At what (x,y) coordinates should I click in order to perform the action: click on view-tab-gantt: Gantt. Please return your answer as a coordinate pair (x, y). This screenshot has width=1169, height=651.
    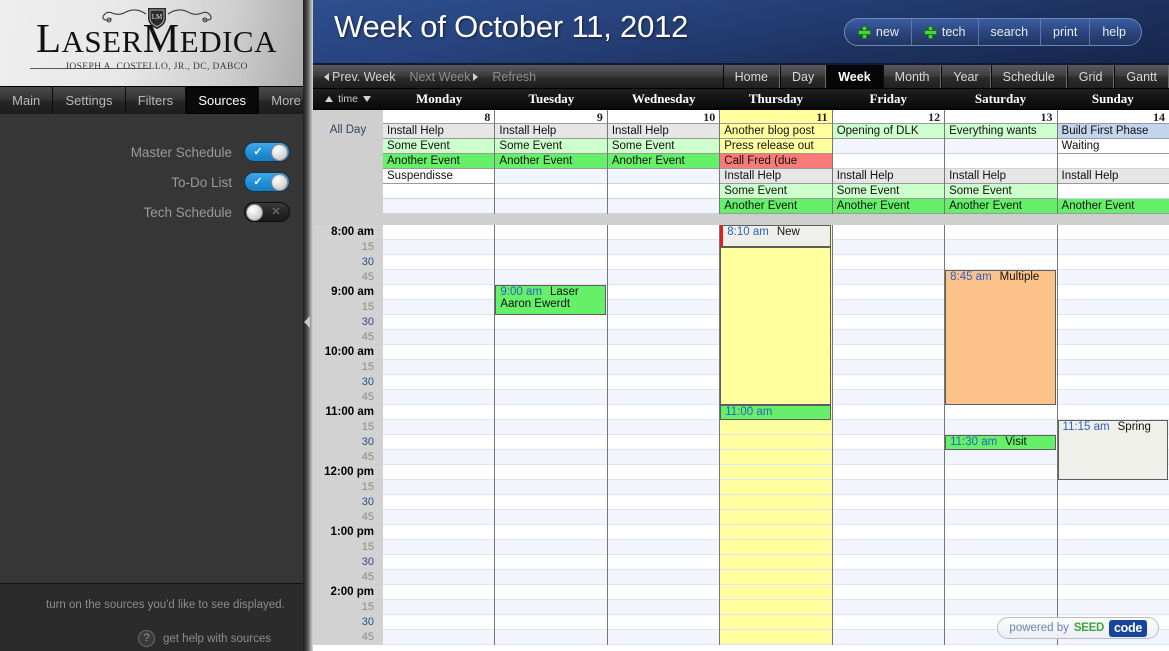
    Looking at the image, I should click on (1141, 76).